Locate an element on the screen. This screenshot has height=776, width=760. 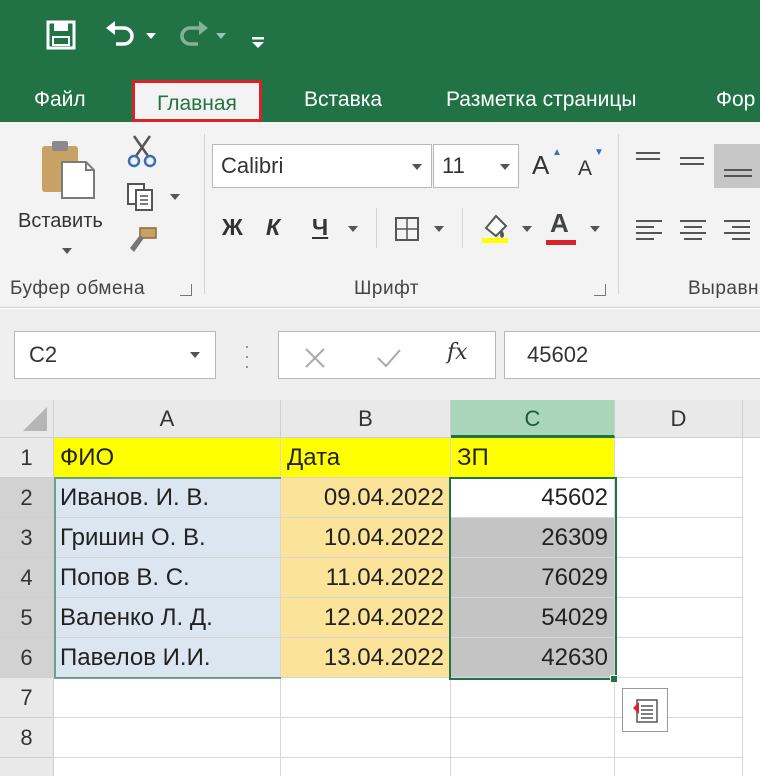
cell-b8 is located at coordinates (366, 738).